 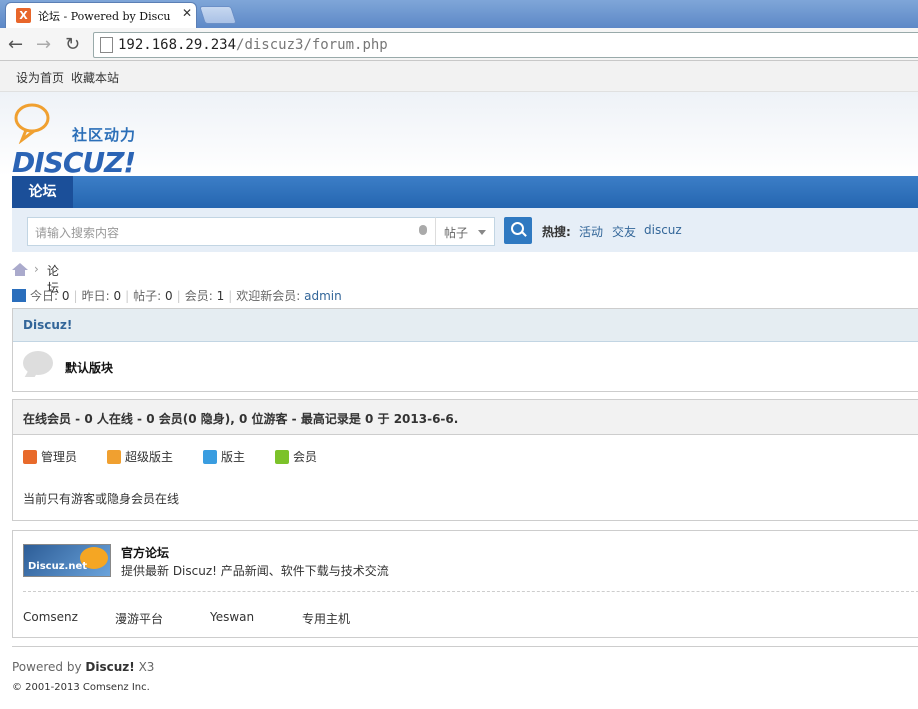 What do you see at coordinates (65, 296) in the screenshot?
I see `stat-today: 0` at bounding box center [65, 296].